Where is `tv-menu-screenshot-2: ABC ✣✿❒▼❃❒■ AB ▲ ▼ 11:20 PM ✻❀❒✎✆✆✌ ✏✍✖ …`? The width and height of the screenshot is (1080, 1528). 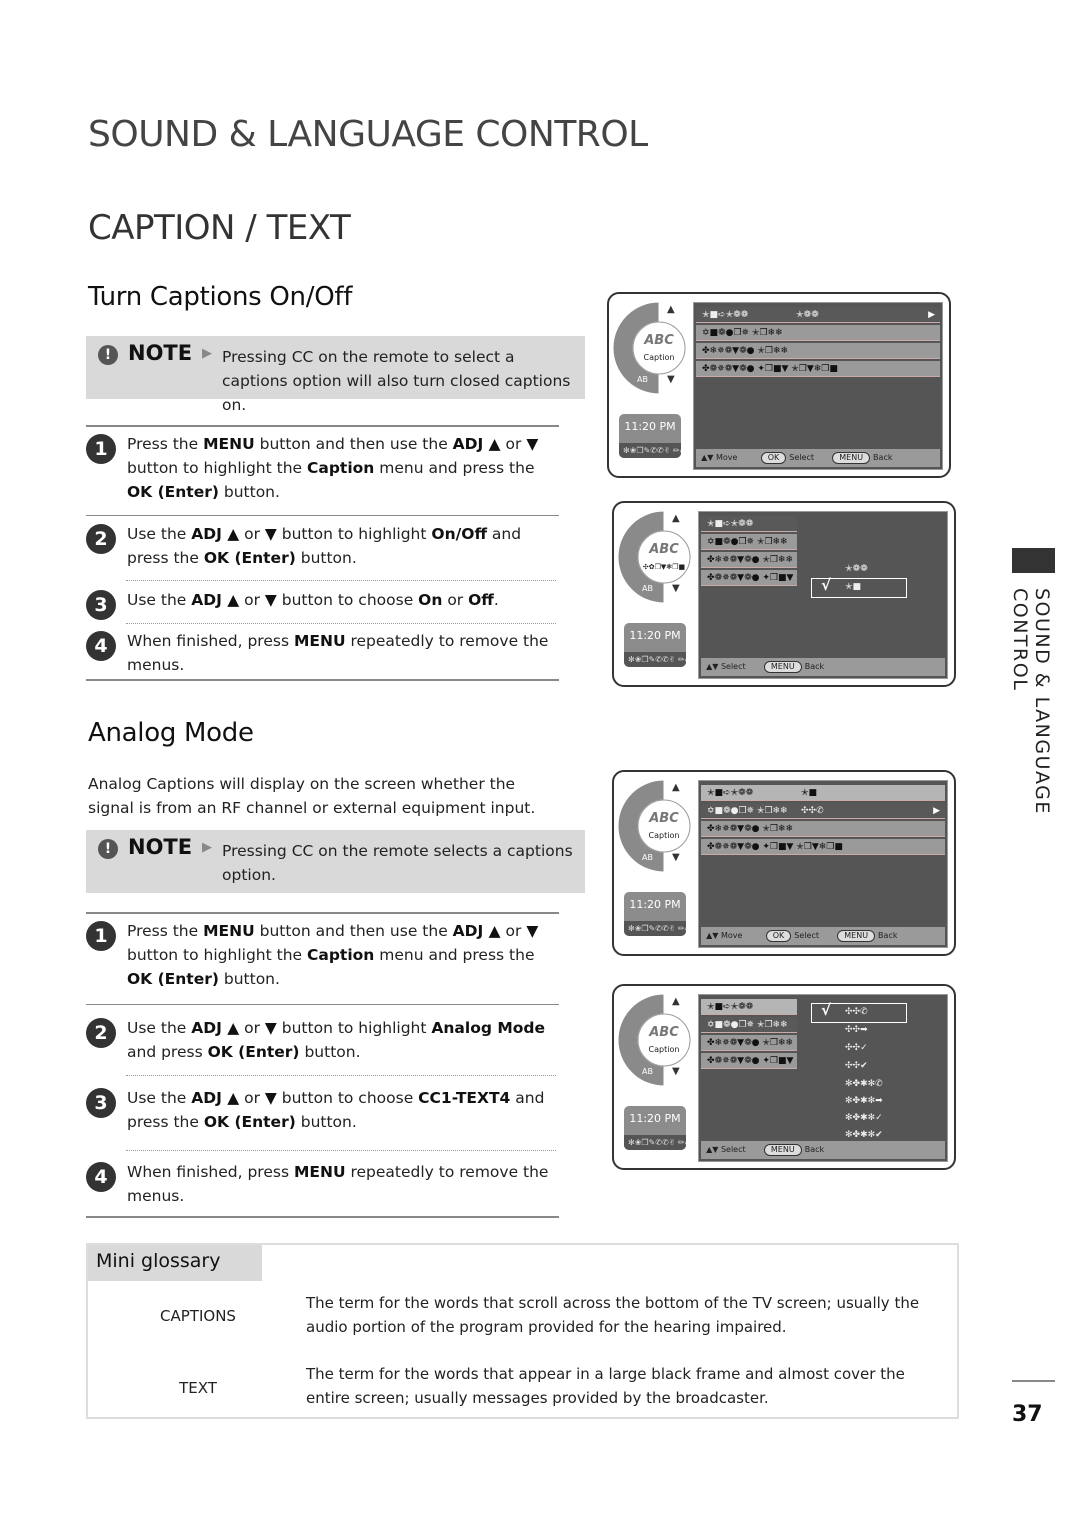 tv-menu-screenshot-2: ABC ✣✿❒▼❃❒■ AB ▲ ▼ 11:20 PM ✻❀❒✎✆✆✌ ✏✍✖ … is located at coordinates (784, 594).